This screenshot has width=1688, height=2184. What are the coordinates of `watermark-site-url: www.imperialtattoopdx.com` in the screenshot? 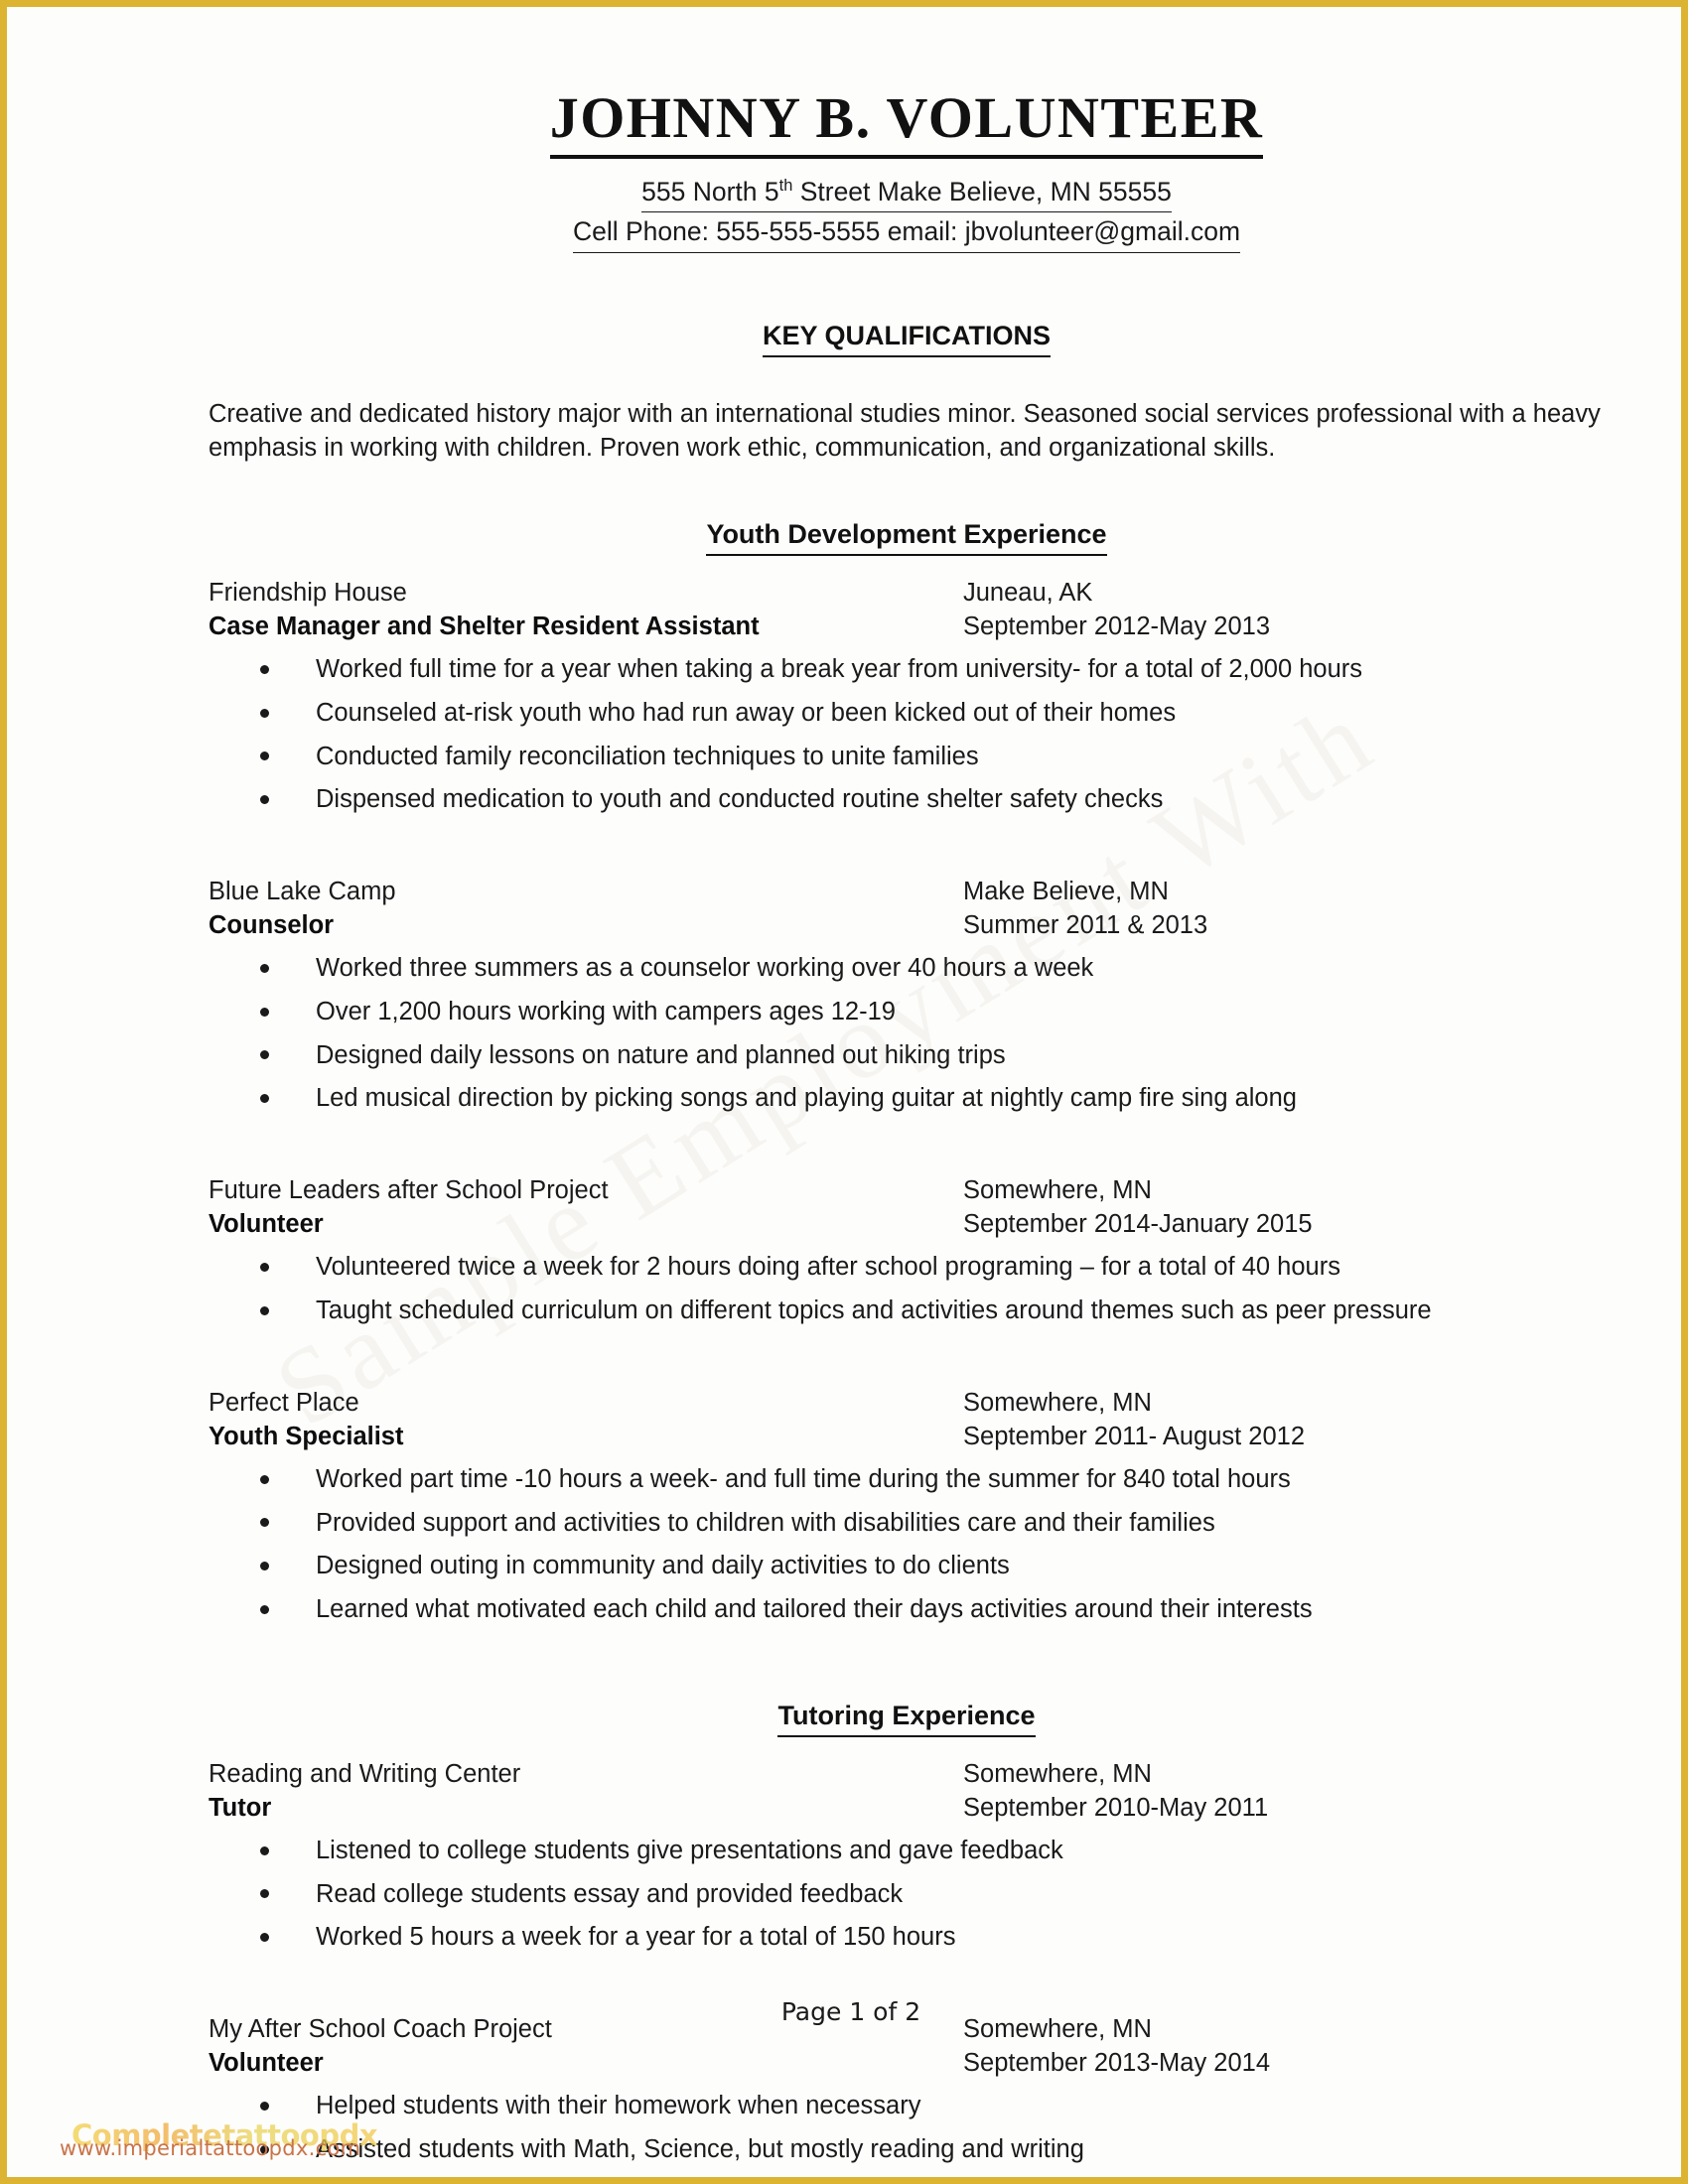 It's located at (210, 2148).